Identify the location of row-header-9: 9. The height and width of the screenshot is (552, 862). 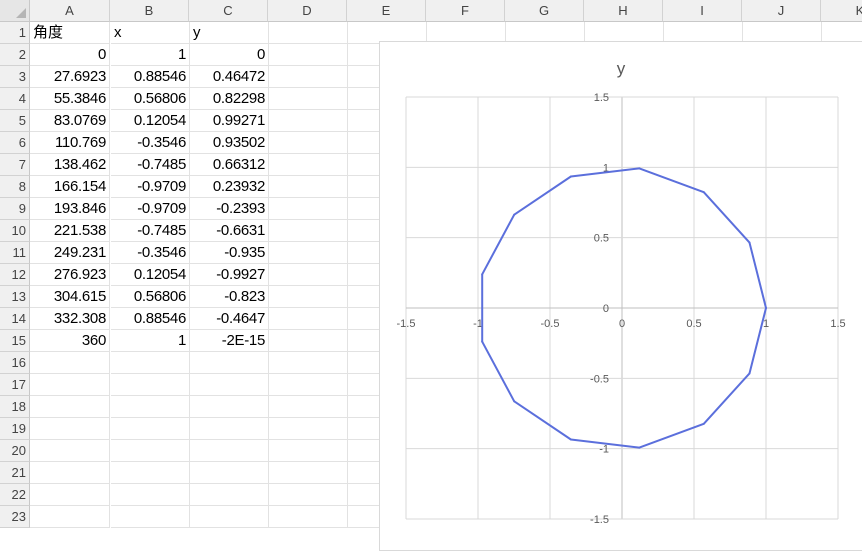
(15, 209).